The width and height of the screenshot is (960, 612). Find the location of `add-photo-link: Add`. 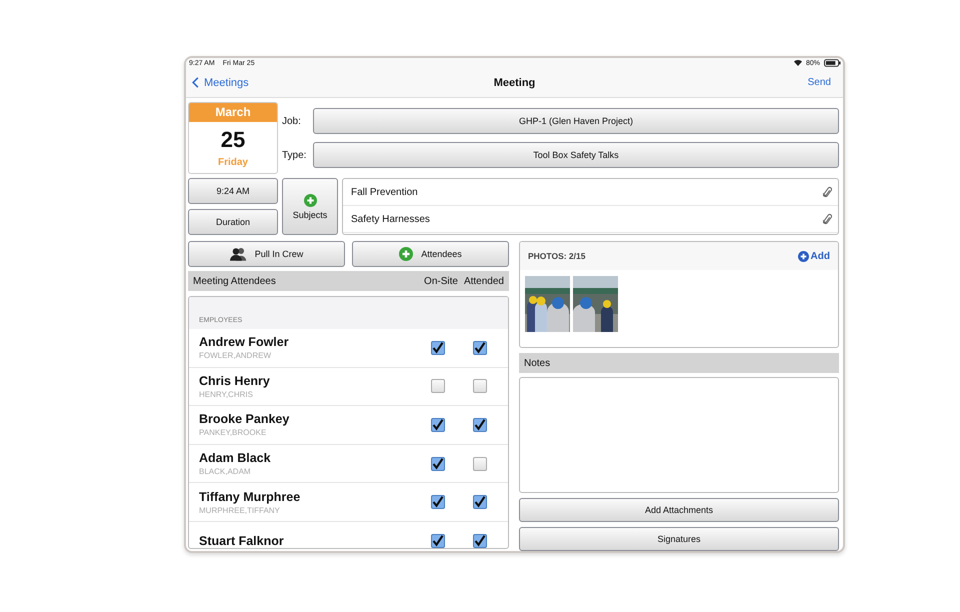

add-photo-link: Add is located at coordinates (814, 256).